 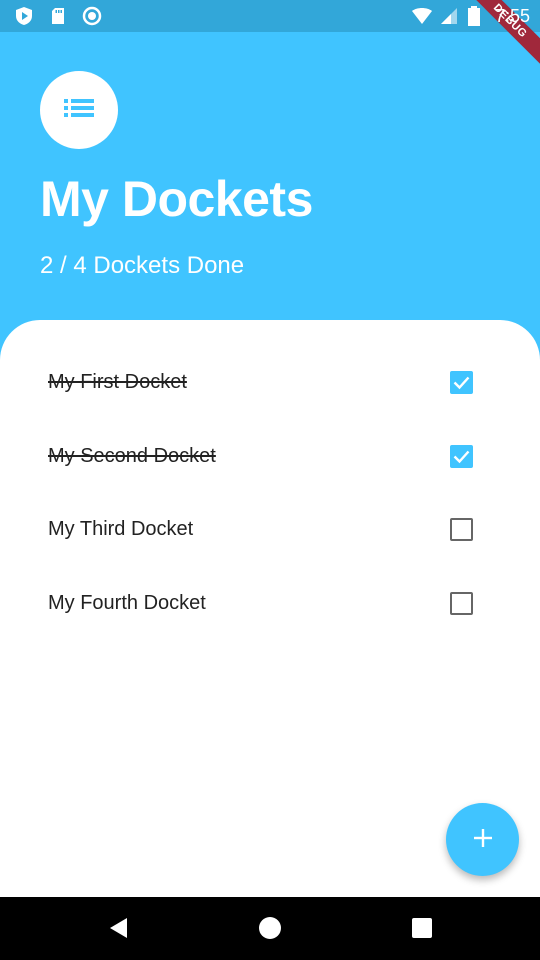 What do you see at coordinates (477, 16) in the screenshot?
I see `battery-icon` at bounding box center [477, 16].